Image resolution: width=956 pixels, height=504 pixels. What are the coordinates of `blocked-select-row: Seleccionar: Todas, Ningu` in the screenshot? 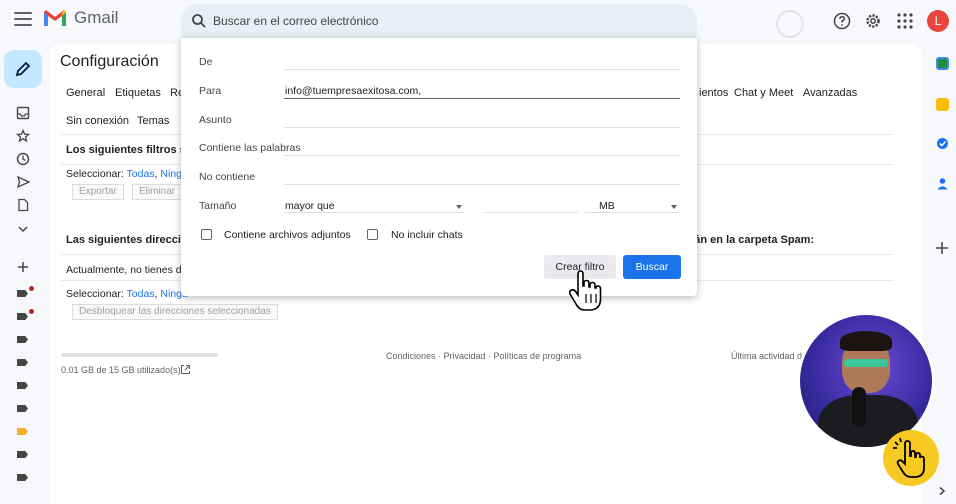 It's located at (127, 294).